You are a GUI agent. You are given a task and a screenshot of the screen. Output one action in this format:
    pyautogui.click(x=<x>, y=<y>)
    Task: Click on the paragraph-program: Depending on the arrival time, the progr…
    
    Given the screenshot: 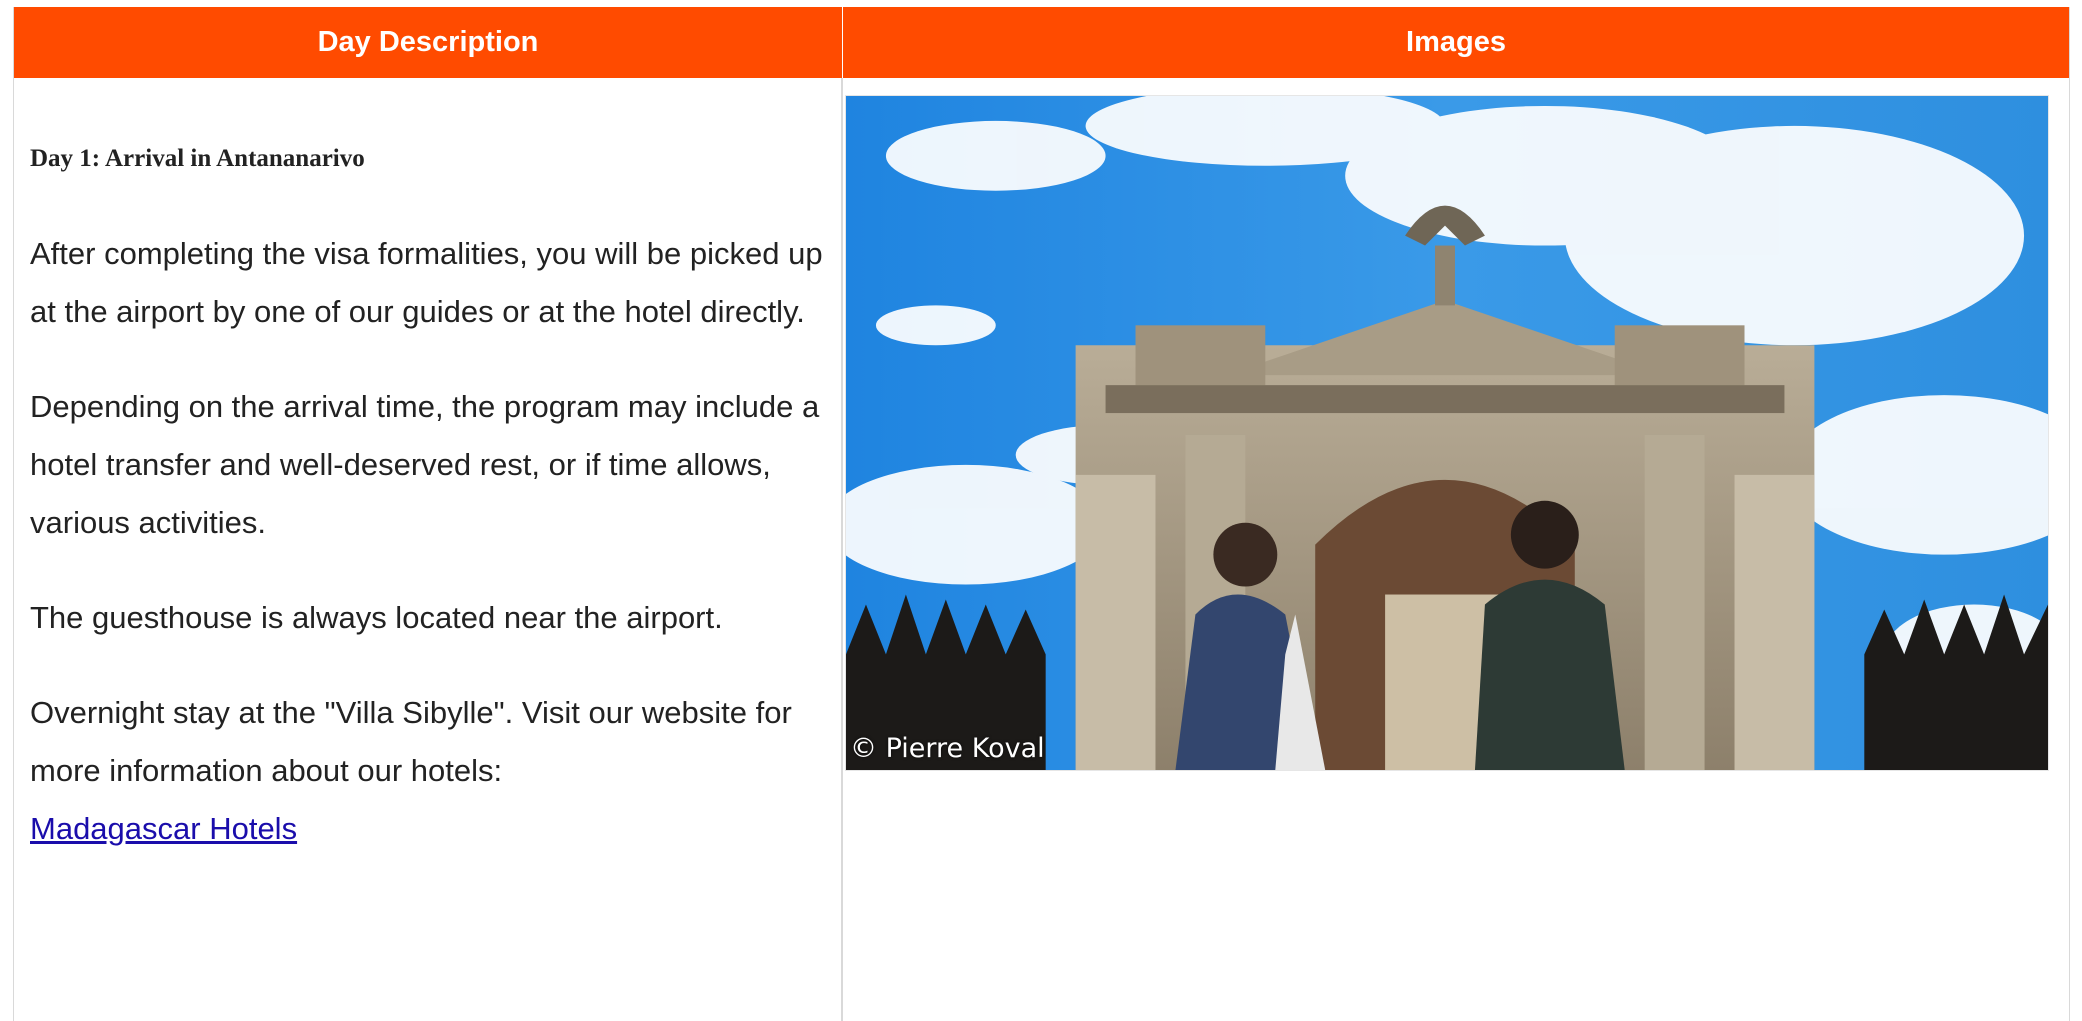 What is the action you would take?
    pyautogui.click(x=425, y=464)
    